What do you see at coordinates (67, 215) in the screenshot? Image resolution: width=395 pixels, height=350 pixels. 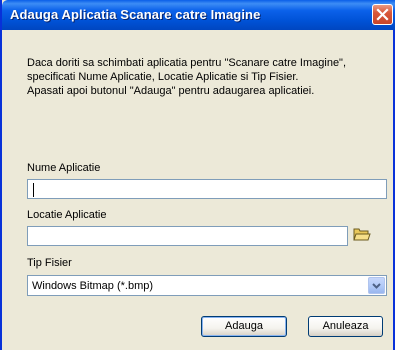 I see `app-location-label: Locatie Aplicatie` at bounding box center [67, 215].